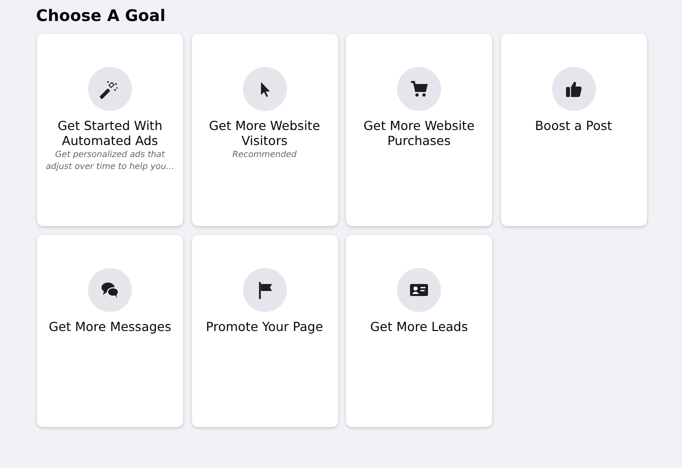  What do you see at coordinates (574, 89) in the screenshot?
I see `thumbs-up-icon` at bounding box center [574, 89].